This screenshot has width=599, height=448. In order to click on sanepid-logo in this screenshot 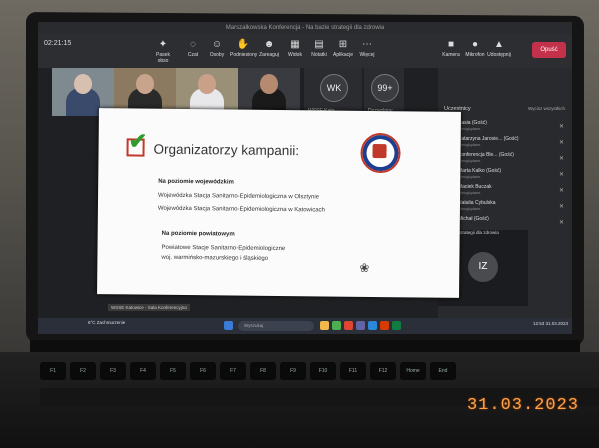, I will do `click(380, 153)`.